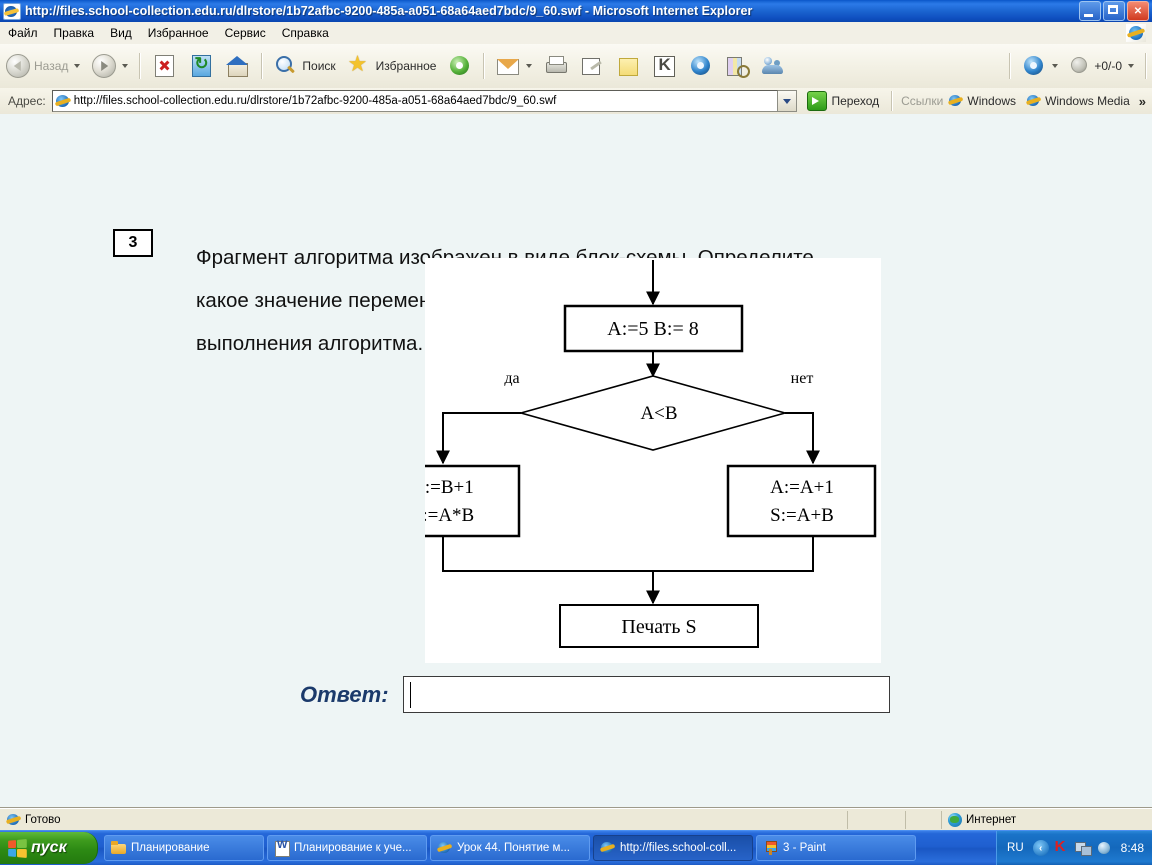  I want to click on text-cursor, so click(410, 694).